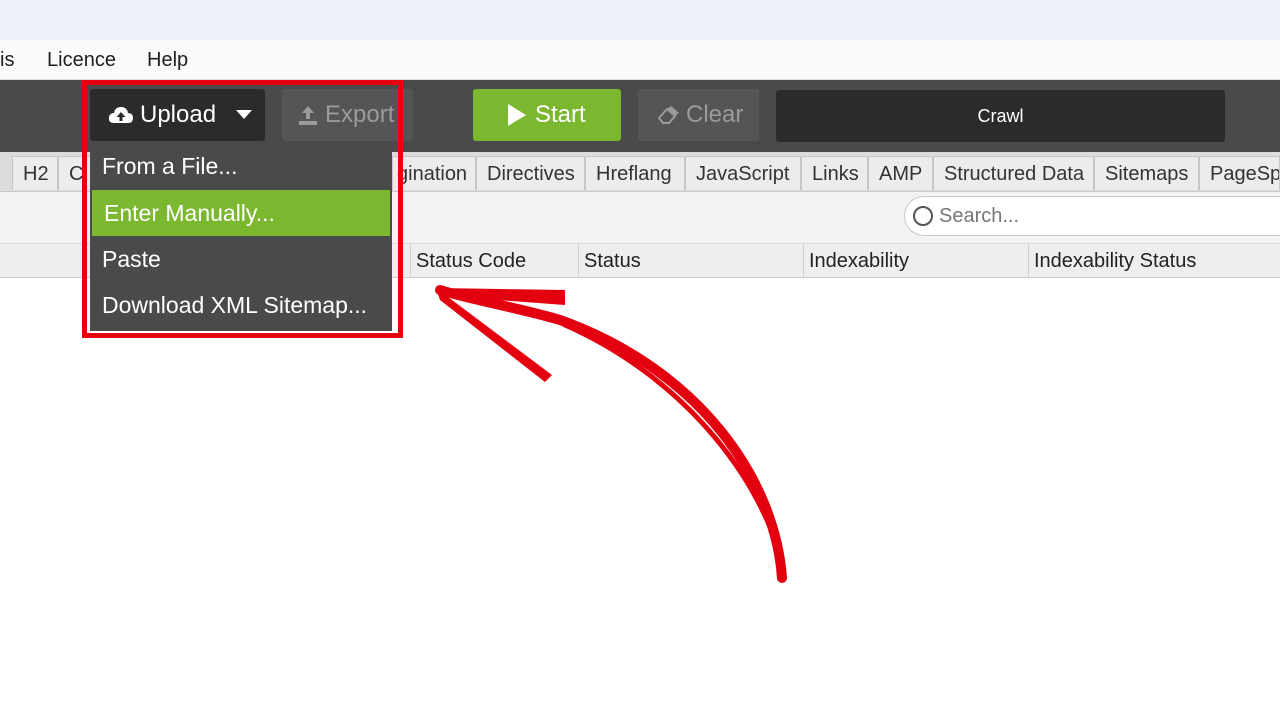  What do you see at coordinates (611, 434) in the screenshot?
I see `annotation-arrow` at bounding box center [611, 434].